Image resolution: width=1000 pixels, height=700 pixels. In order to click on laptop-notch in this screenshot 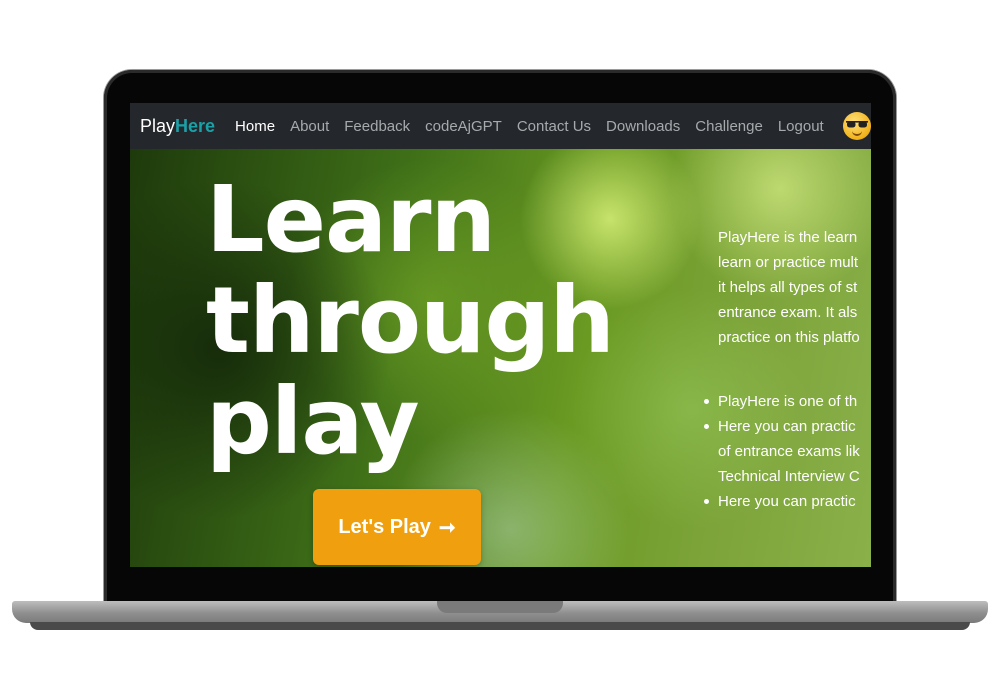, I will do `click(500, 607)`.